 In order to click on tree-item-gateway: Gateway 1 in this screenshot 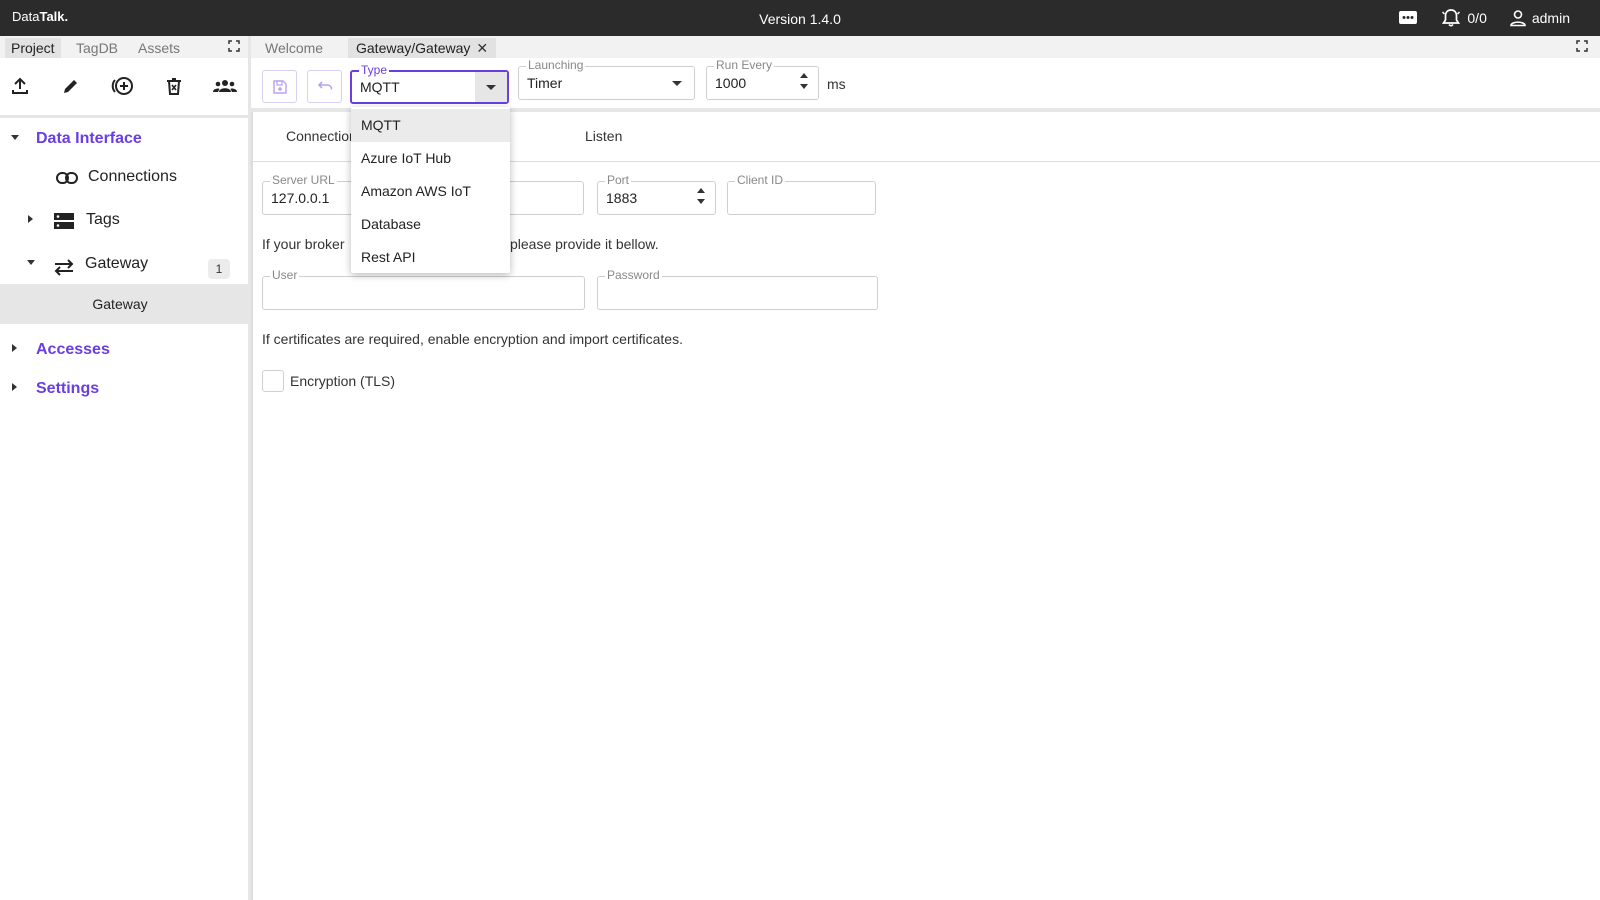, I will do `click(124, 265)`.